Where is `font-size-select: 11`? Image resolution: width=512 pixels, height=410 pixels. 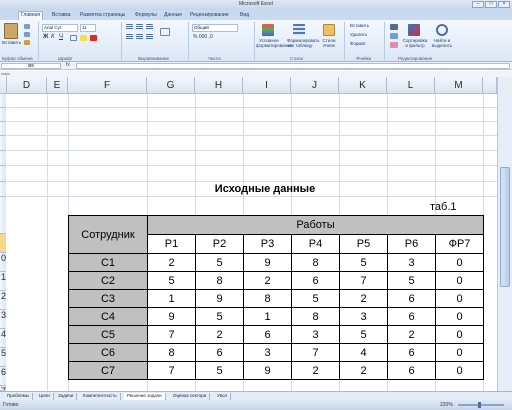
font-size-select: 11 is located at coordinates (88, 28).